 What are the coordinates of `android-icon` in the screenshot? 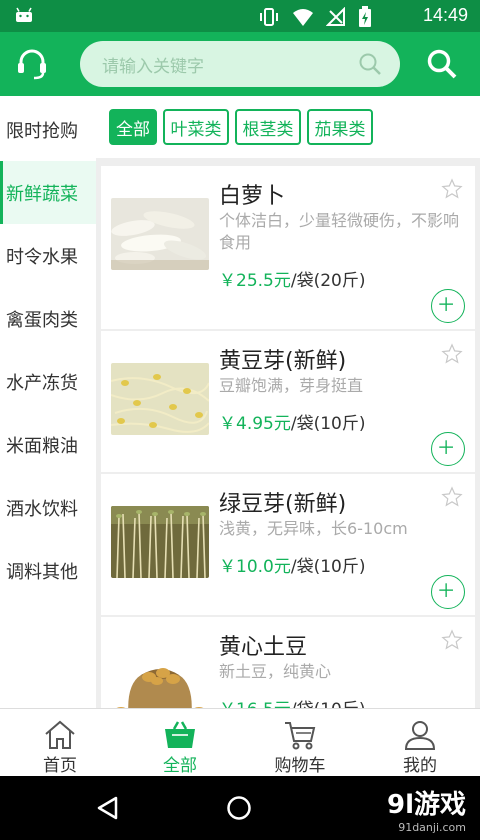 It's located at (24, 14).